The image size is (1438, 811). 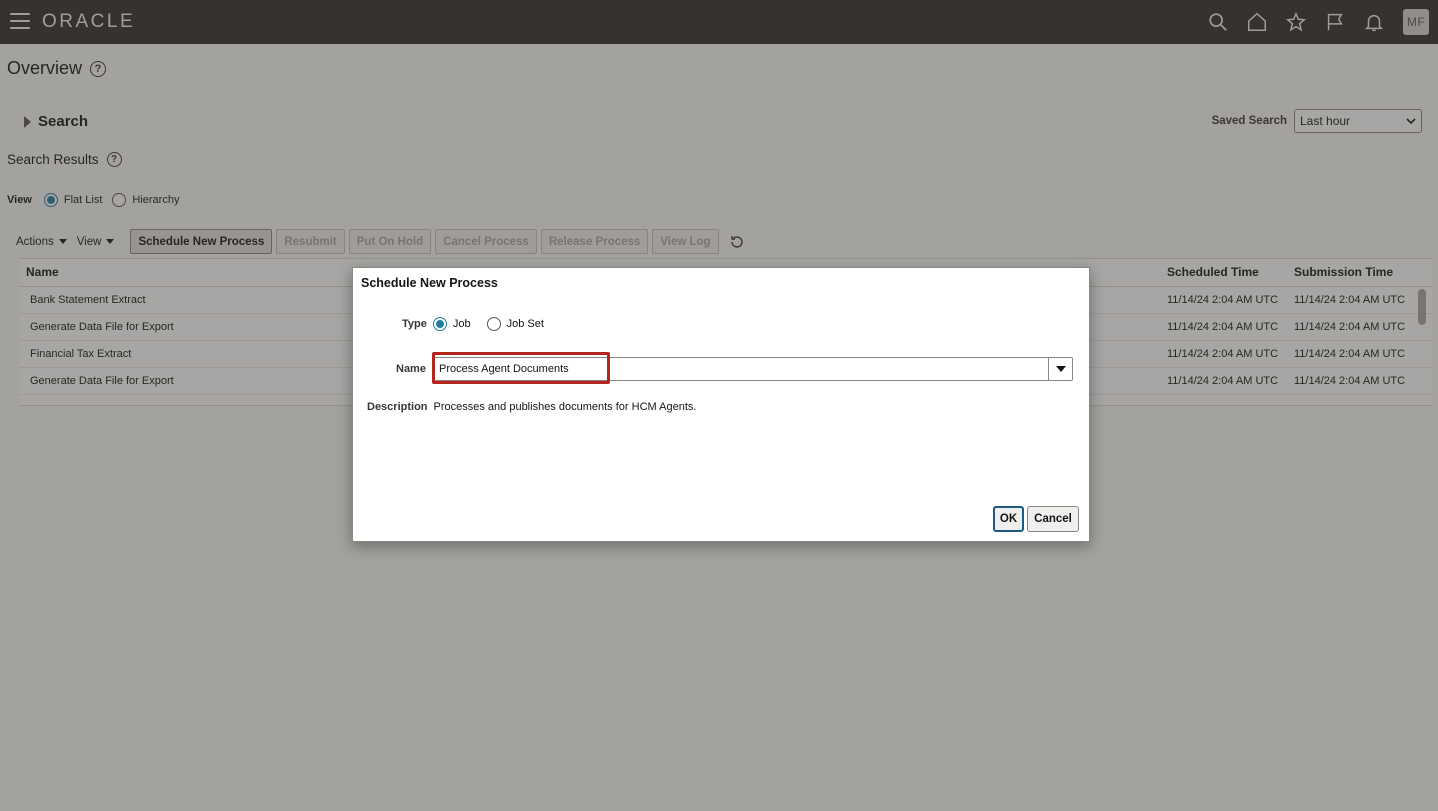 I want to click on radio-job: Job, so click(x=451, y=324).